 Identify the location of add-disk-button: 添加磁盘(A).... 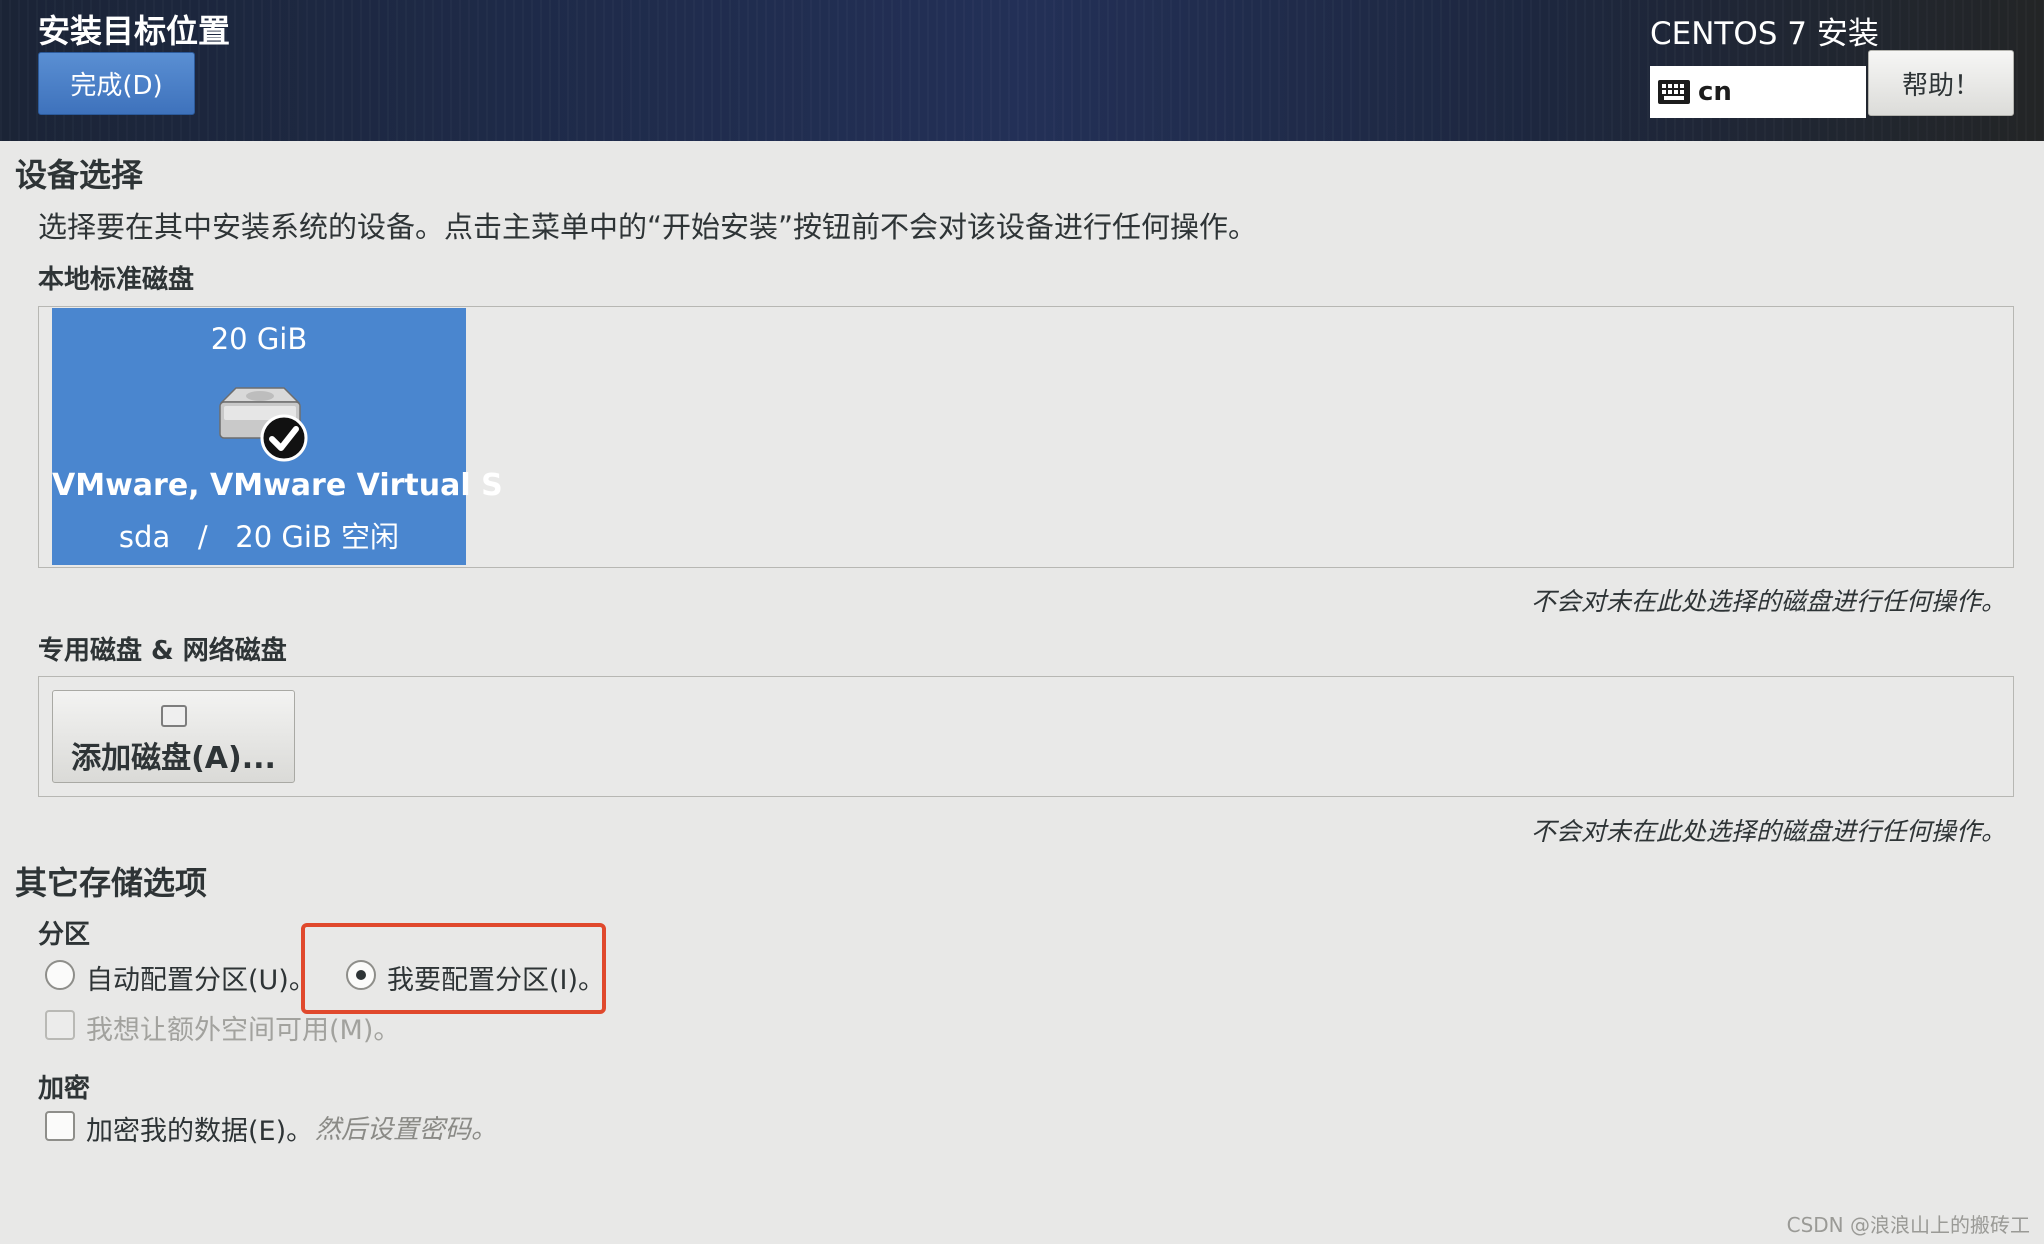
(173, 736).